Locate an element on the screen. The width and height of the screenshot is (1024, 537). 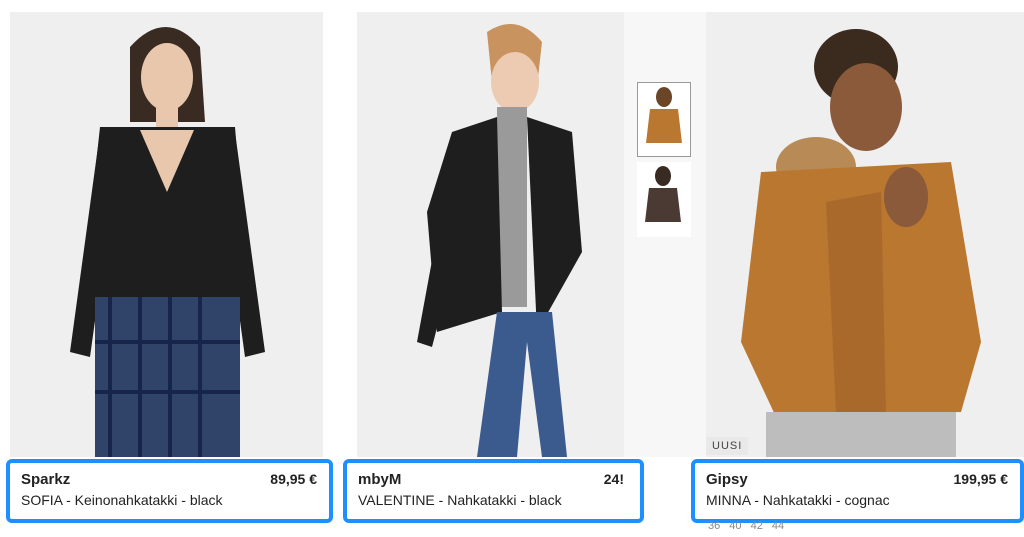
cognac-jacket-thumbnail-icon is located at coordinates (664, 115).